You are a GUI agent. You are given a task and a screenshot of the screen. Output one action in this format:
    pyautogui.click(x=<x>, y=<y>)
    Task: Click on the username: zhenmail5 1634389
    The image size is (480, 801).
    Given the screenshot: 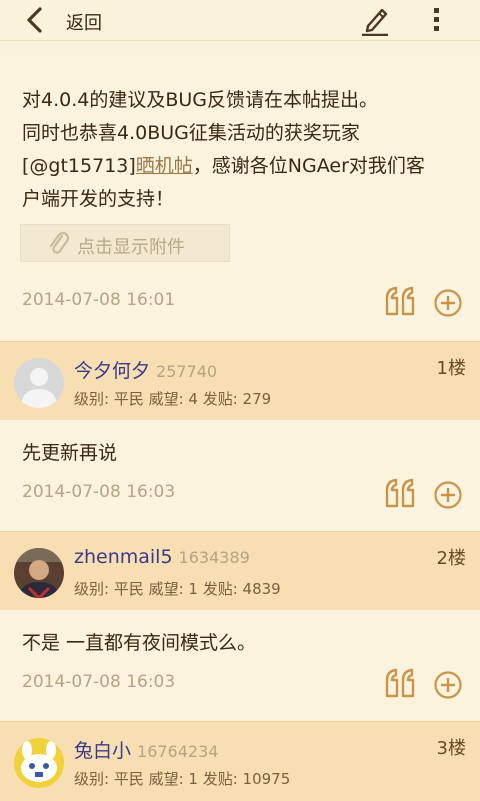 What is the action you would take?
    pyautogui.click(x=162, y=557)
    